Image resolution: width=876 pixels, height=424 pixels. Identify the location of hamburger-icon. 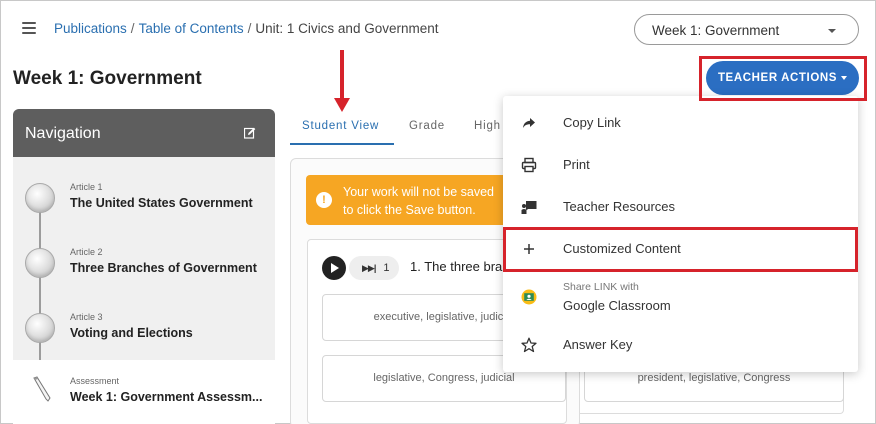
(29, 28).